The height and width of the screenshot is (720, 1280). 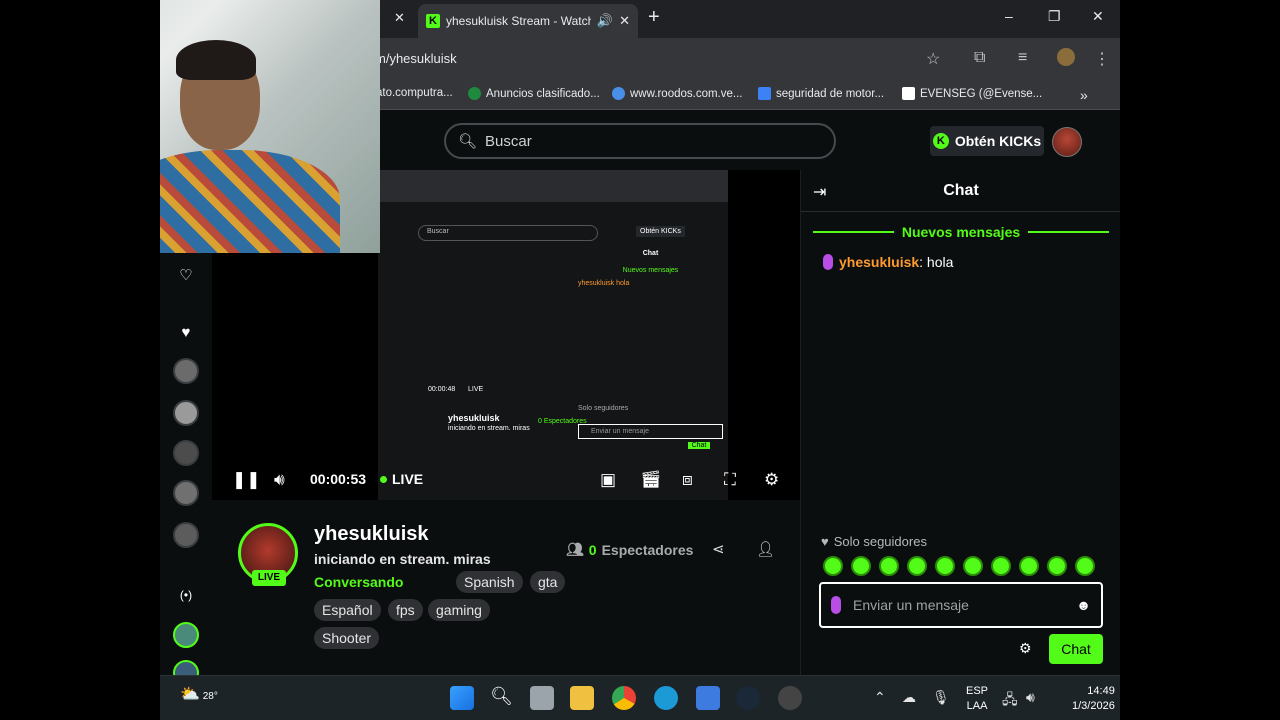 I want to click on theater-mode-icon: ▣, so click(x=608, y=480).